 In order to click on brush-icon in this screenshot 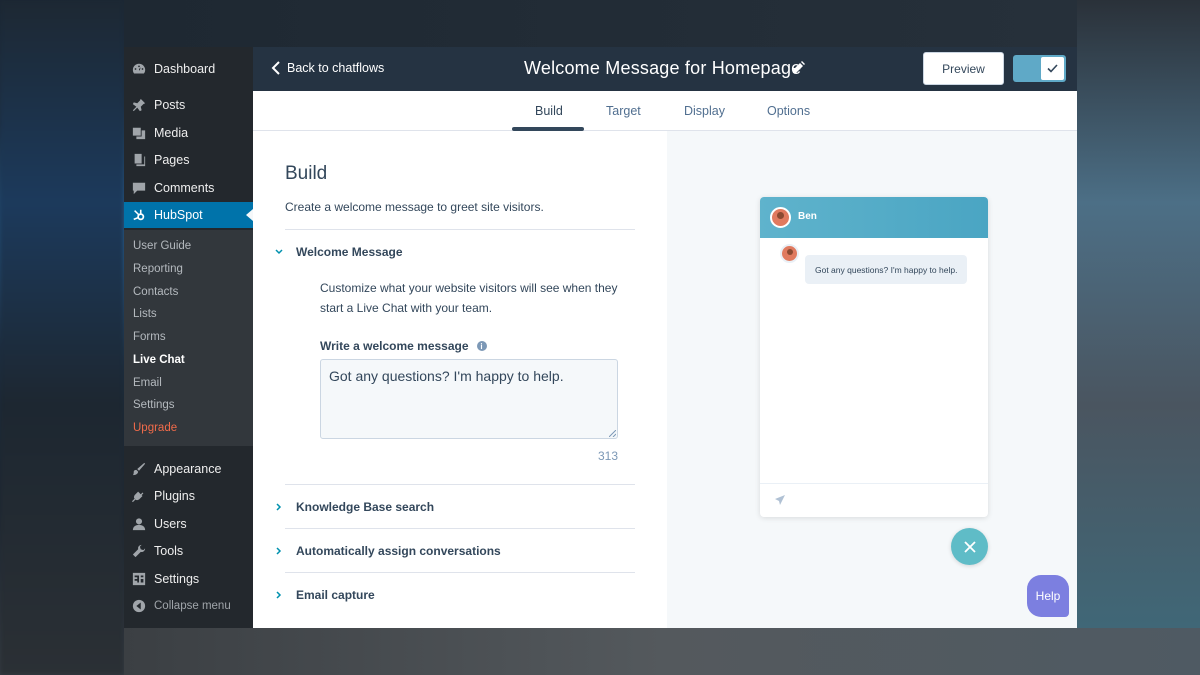, I will do `click(139, 469)`.